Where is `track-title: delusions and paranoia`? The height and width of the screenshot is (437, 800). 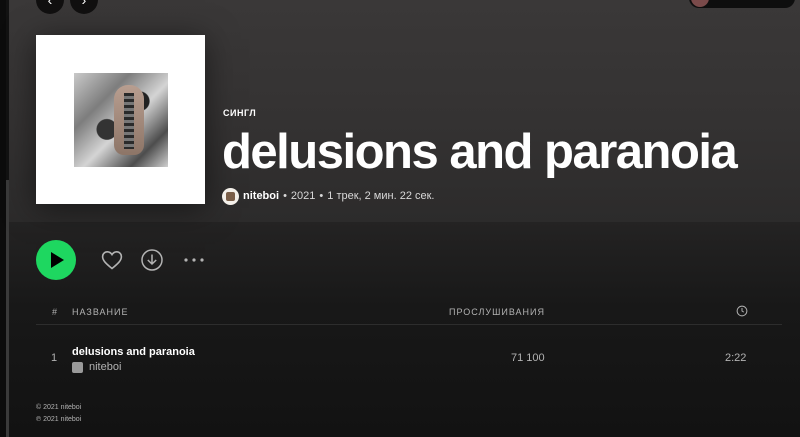 track-title: delusions and paranoia is located at coordinates (133, 352).